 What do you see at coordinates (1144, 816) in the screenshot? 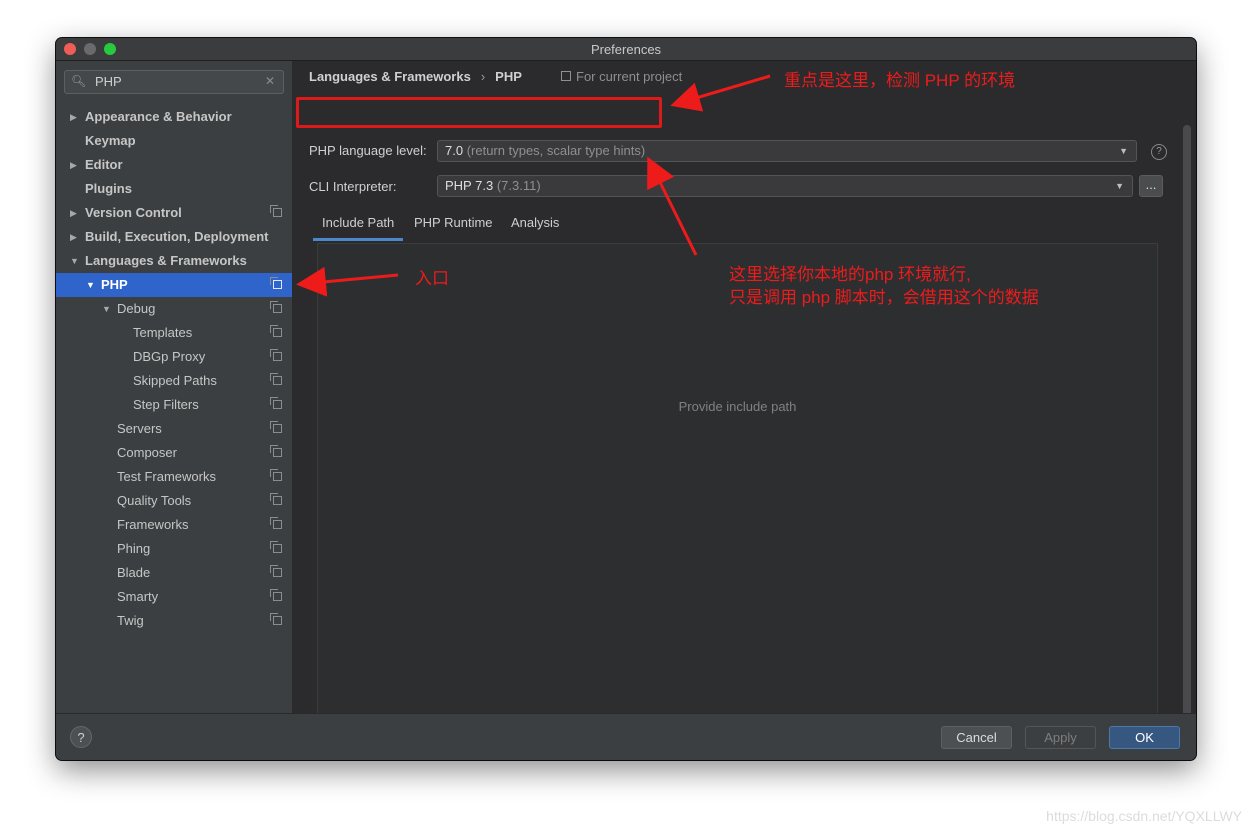
I see `watermark: https://blog.csdn.net/YQXLLWY` at bounding box center [1144, 816].